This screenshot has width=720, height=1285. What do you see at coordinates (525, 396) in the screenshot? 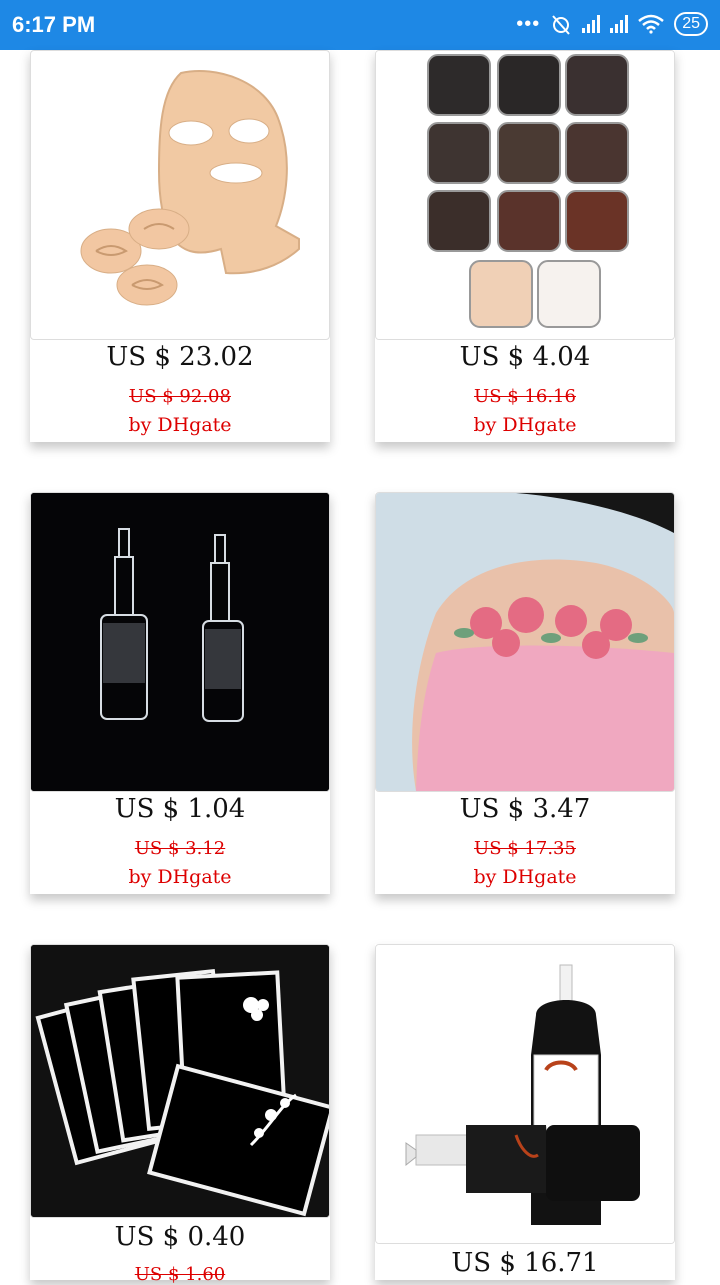
I see `product-old-price: US $ 16.16` at bounding box center [525, 396].